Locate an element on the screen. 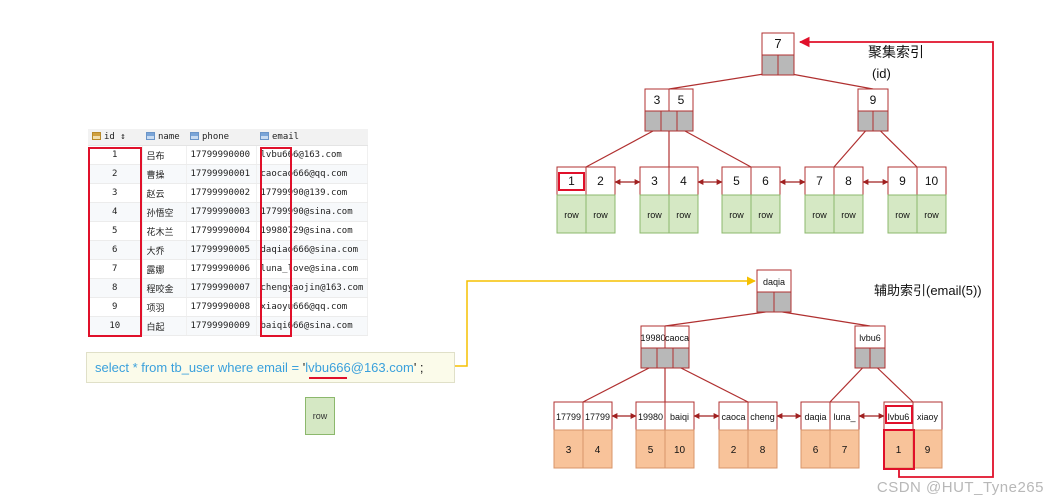 Image resolution: width=1058 pixels, height=502 pixels. clustered-leaf-key: 10 is located at coordinates (932, 181).